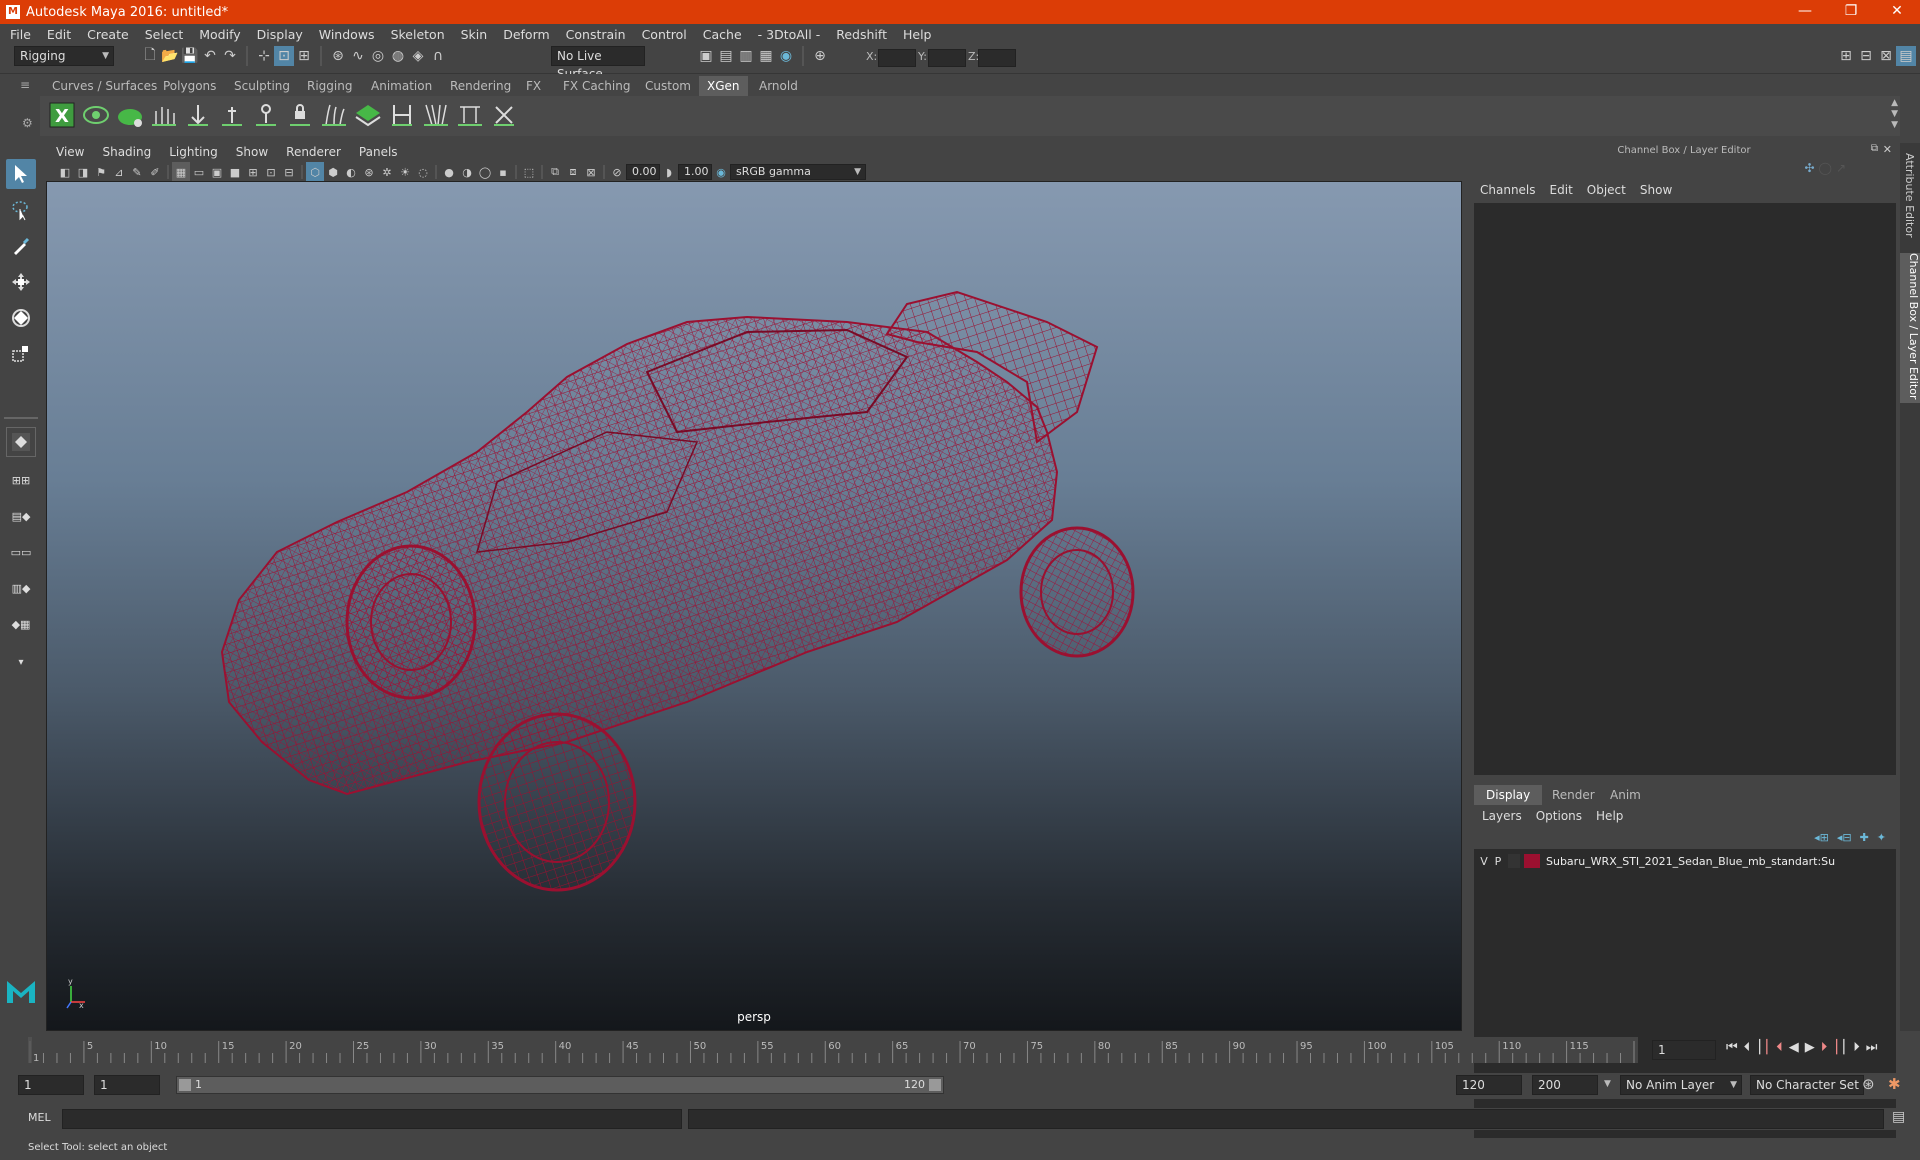 The height and width of the screenshot is (1160, 1920). I want to click on menu-control: Control, so click(664, 34).